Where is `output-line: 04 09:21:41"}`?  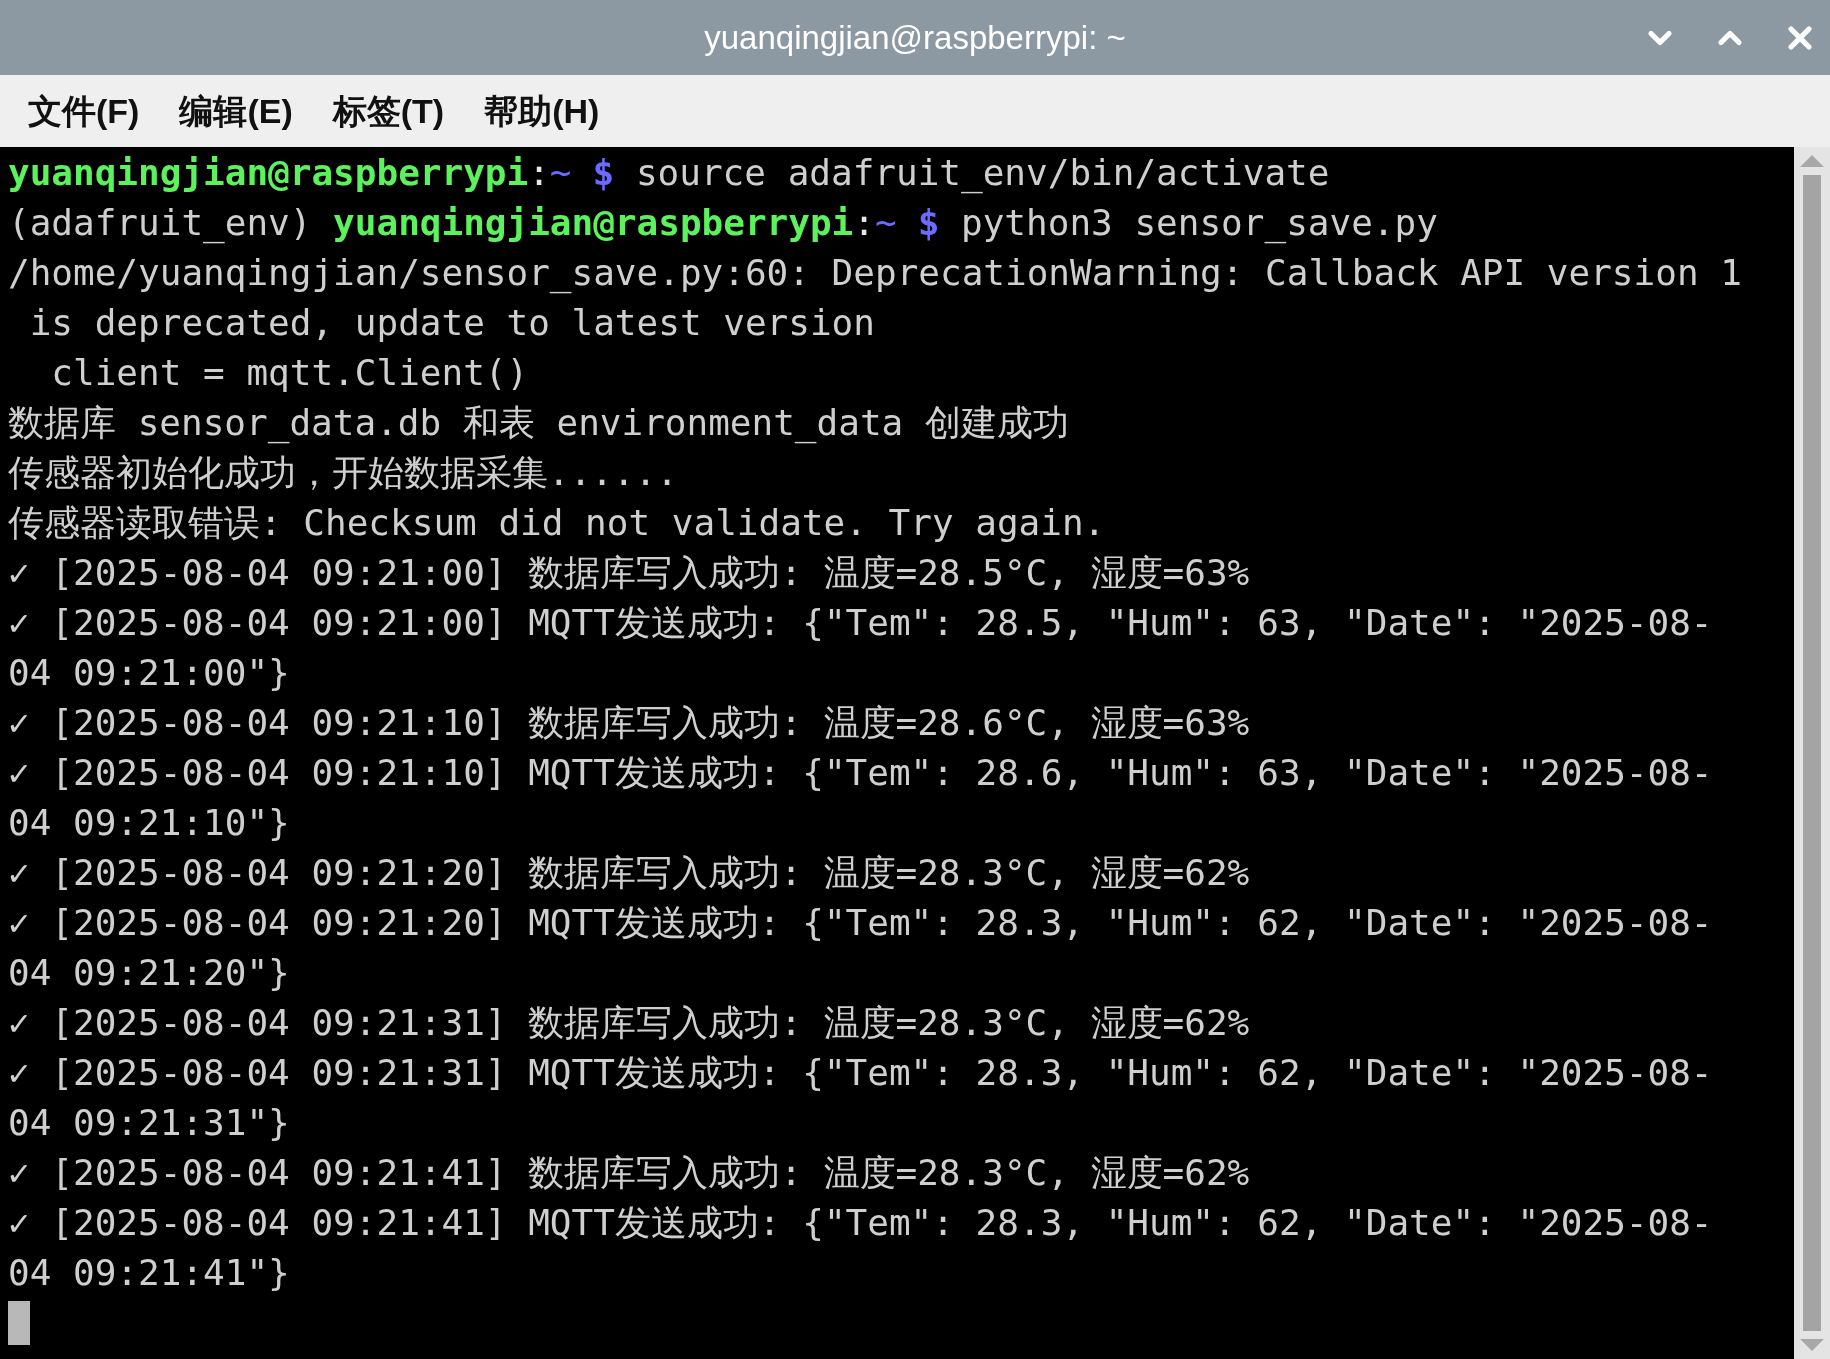
output-line: 04 09:21:41"} is located at coordinates (149, 1273).